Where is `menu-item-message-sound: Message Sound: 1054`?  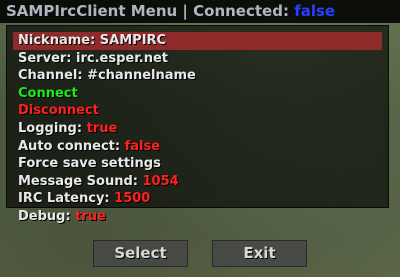 menu-item-message-sound: Message Sound: 1054 is located at coordinates (197, 182).